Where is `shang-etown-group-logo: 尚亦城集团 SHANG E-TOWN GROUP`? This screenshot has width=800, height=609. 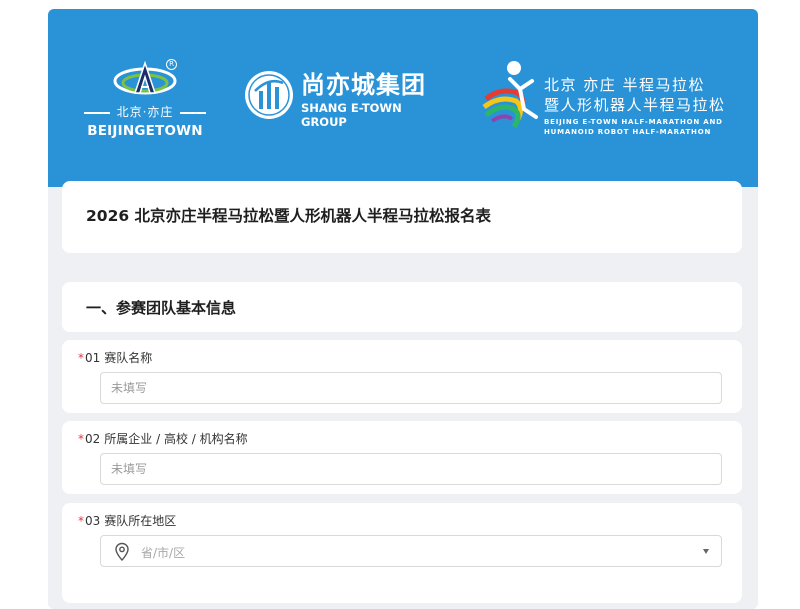 shang-etown-group-logo: 尚亦城集团 SHANG E-TOWN GROUP is located at coordinates (343, 99).